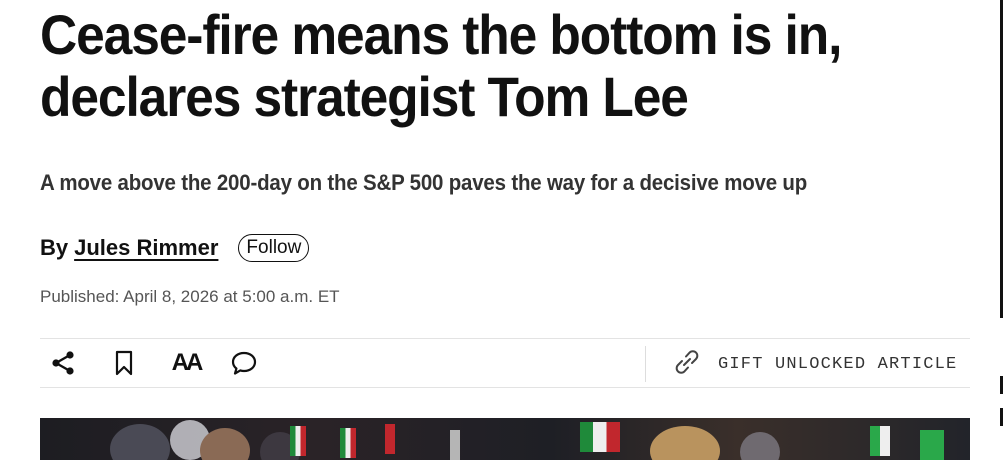 The image size is (1003, 460). What do you see at coordinates (838, 364) in the screenshot?
I see `gift-label: GIFT UNLOCKED ARTICLE` at bounding box center [838, 364].